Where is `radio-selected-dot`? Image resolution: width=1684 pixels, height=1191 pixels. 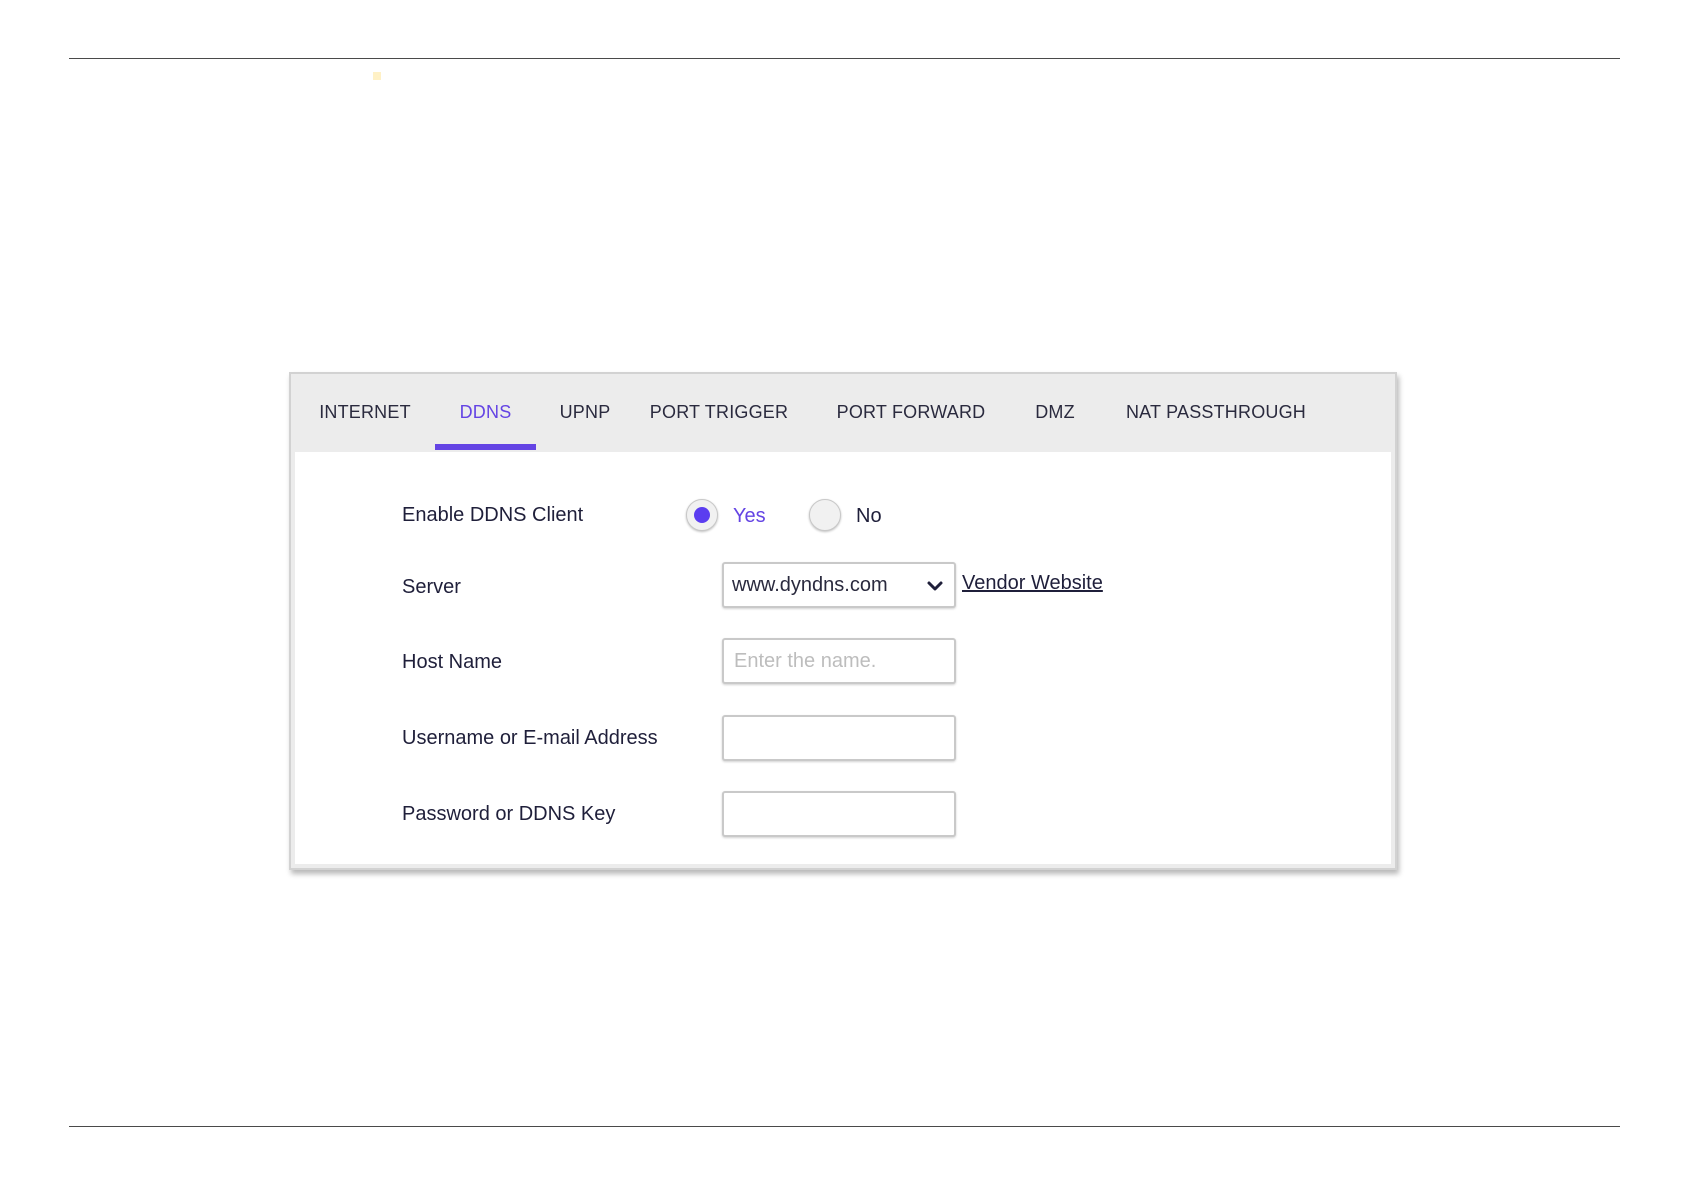 radio-selected-dot is located at coordinates (702, 515).